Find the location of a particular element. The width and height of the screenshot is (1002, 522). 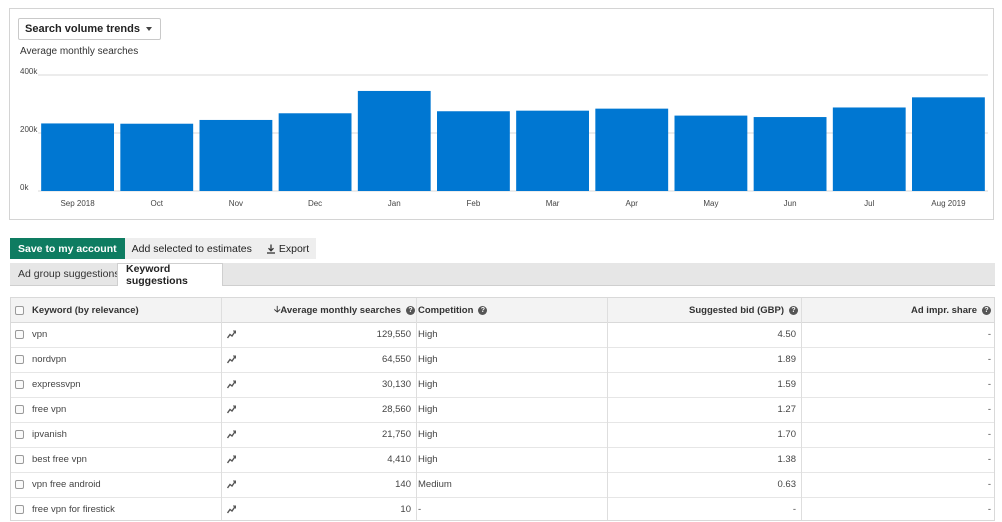

export-button: Export is located at coordinates (287, 248).